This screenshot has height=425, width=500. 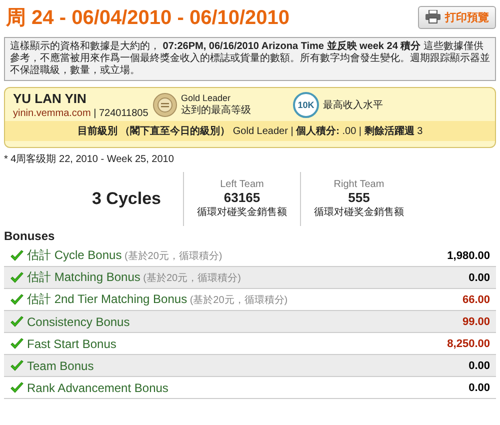 I want to click on bonus-name: 估計 Matching Bonus (基於20元，循環積分), so click(x=134, y=277).